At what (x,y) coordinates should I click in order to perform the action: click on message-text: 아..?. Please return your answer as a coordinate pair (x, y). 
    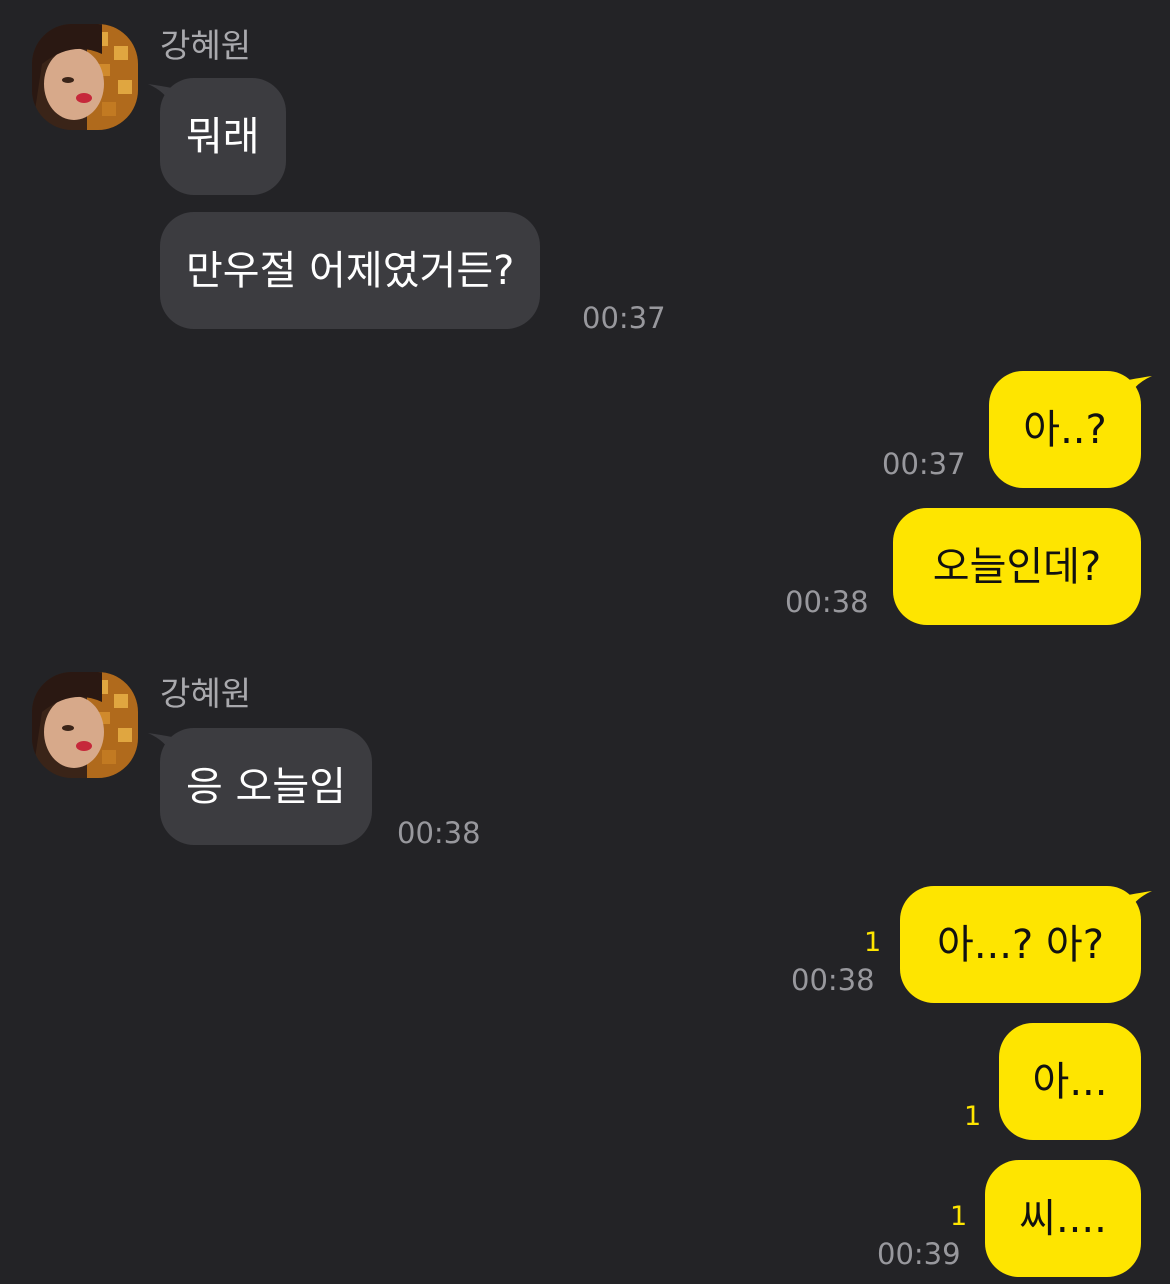
    Looking at the image, I should click on (1065, 429).